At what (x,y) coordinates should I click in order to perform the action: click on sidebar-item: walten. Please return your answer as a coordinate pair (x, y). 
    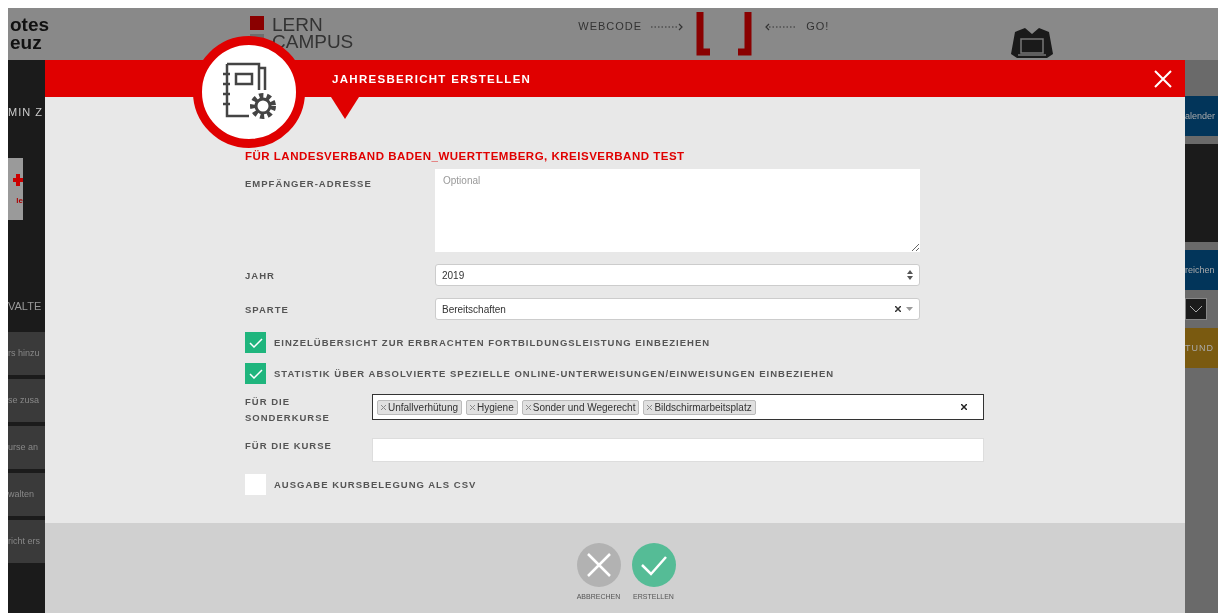
    Looking at the image, I should click on (26, 494).